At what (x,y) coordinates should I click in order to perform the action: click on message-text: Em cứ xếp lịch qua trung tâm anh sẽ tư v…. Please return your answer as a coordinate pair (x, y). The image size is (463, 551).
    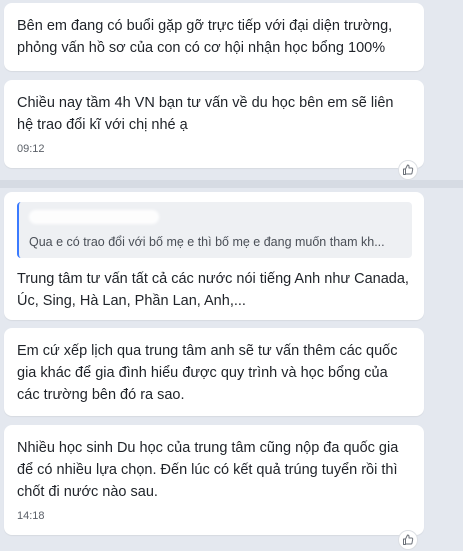
    Looking at the image, I should click on (207, 373).